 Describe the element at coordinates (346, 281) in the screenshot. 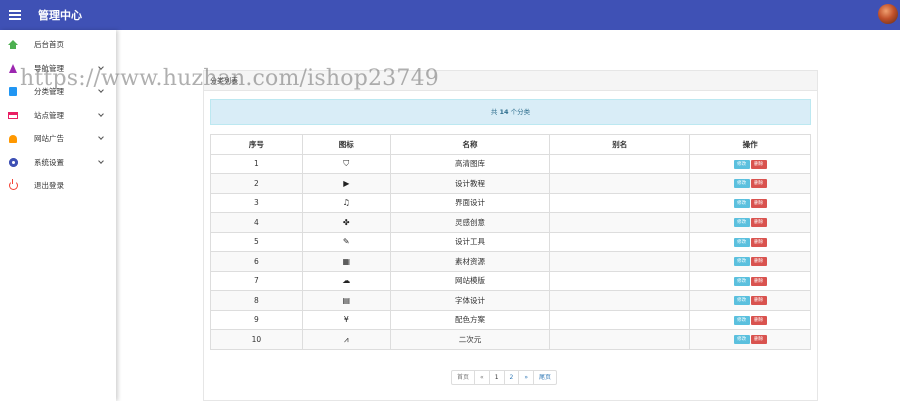

I see `cloud-icon: ☁` at that location.